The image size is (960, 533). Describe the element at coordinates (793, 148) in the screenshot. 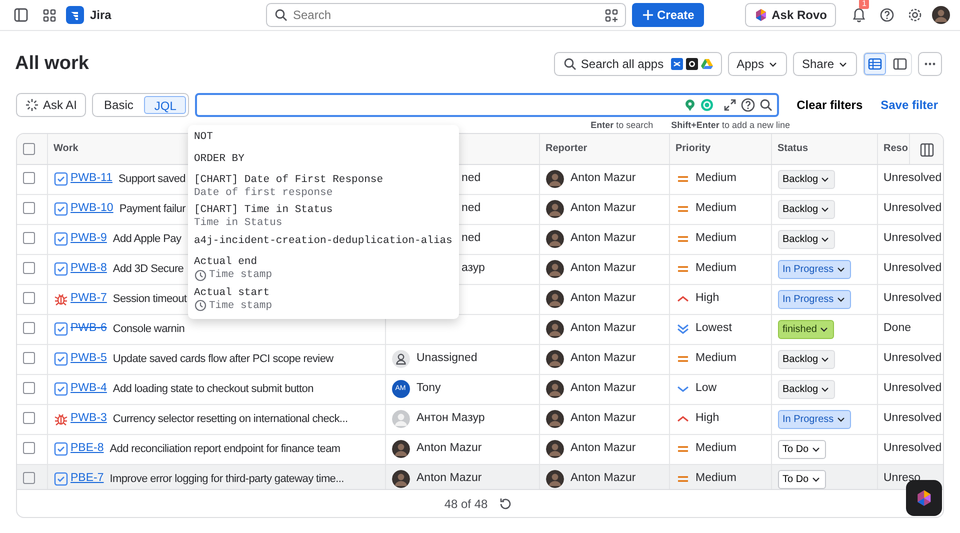

I see `column-header: Status` at that location.